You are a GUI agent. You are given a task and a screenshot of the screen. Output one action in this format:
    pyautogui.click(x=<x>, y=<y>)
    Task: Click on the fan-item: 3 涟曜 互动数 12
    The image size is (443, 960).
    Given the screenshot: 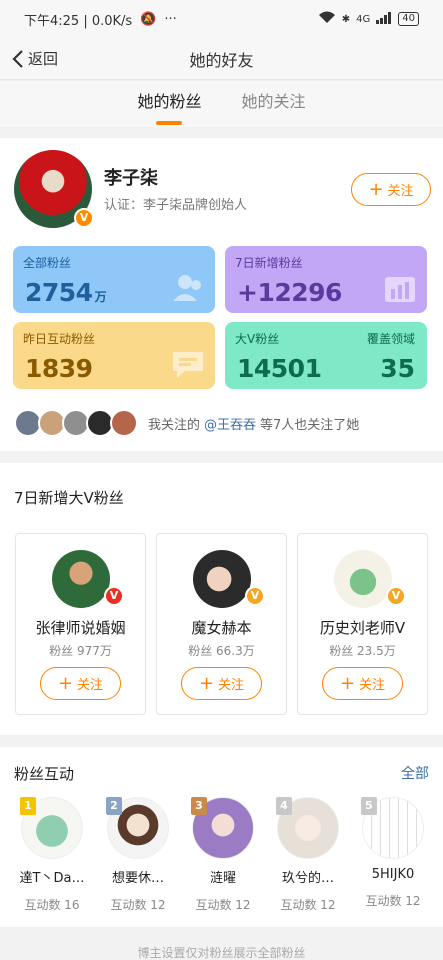 What is the action you would take?
    pyautogui.click(x=223, y=855)
    